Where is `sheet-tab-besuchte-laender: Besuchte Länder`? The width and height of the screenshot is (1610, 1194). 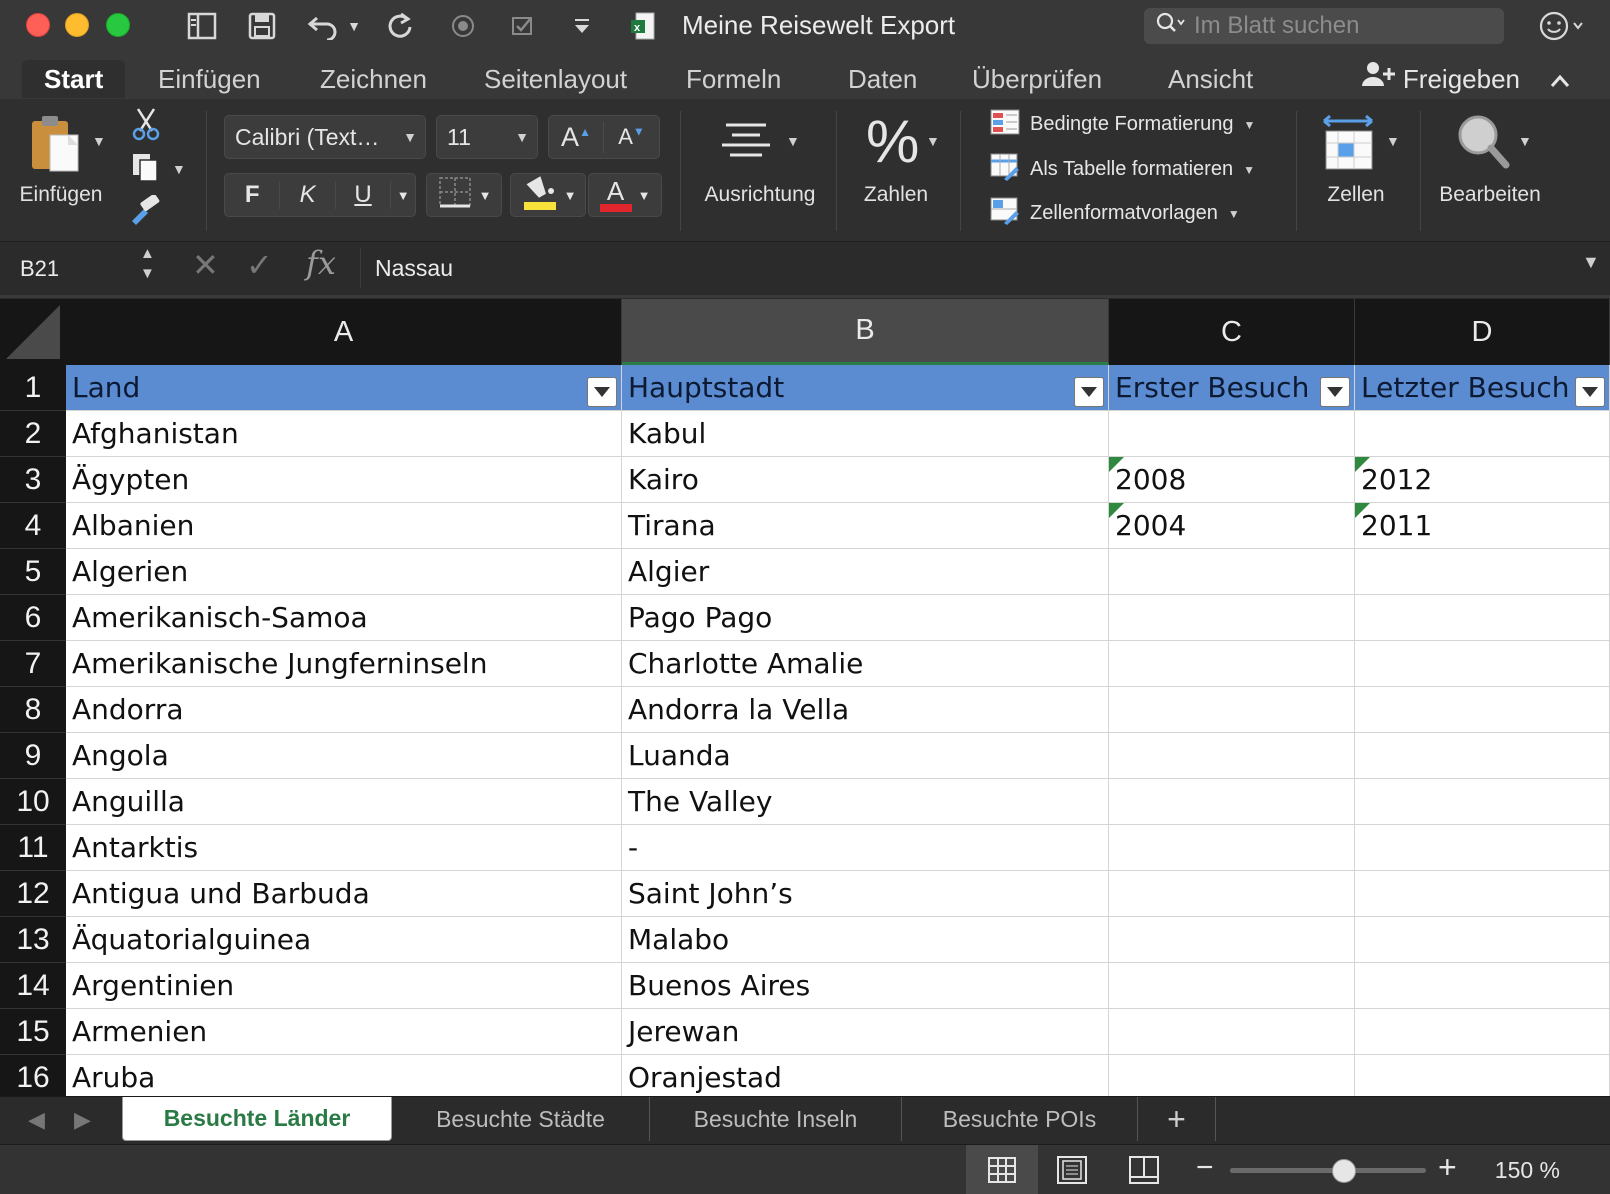
sheet-tab-besuchte-laender: Besuchte Länder is located at coordinates (257, 1119).